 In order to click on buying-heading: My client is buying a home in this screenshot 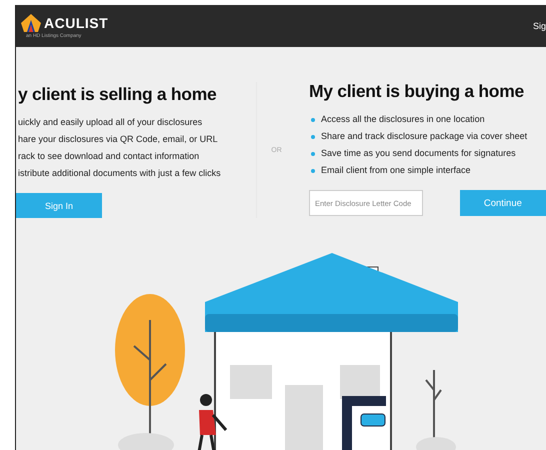, I will do `click(417, 91)`.